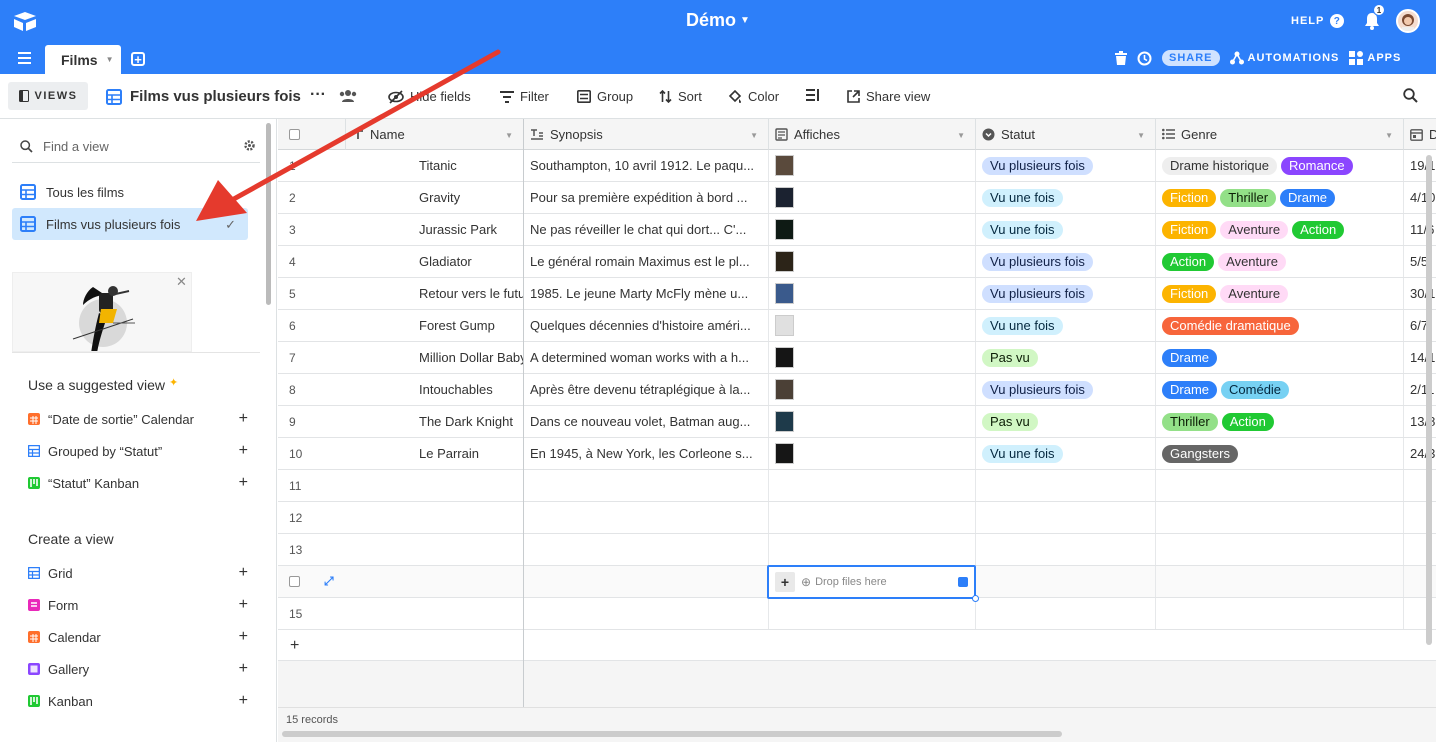 Image resolution: width=1436 pixels, height=742 pixels. What do you see at coordinates (138, 669) in the screenshot?
I see `create-view-gallery: Gallery +` at bounding box center [138, 669].